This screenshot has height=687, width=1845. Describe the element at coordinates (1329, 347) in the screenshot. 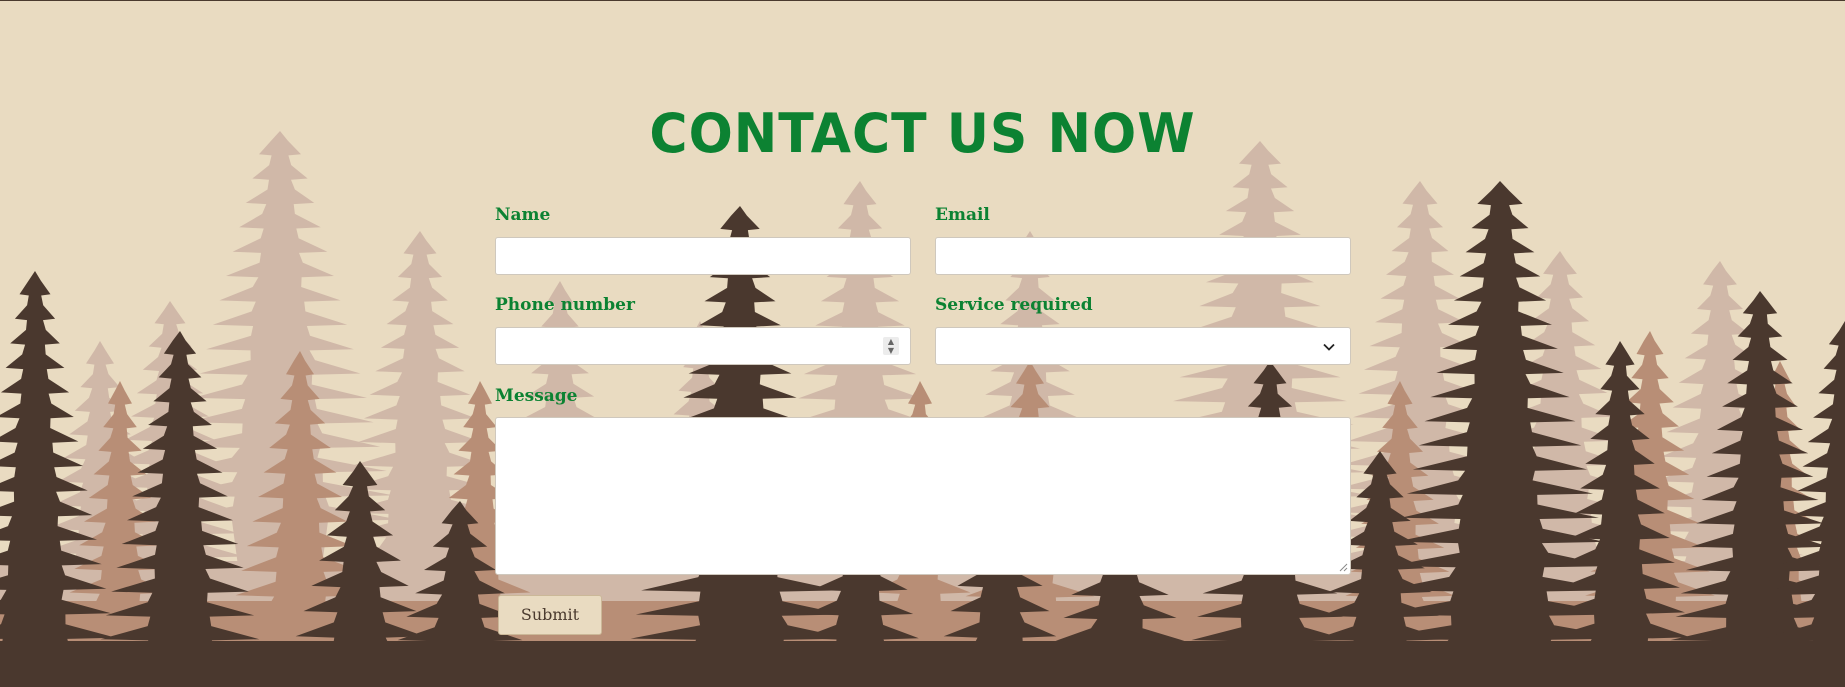

I see `chevron-down-icon` at that location.